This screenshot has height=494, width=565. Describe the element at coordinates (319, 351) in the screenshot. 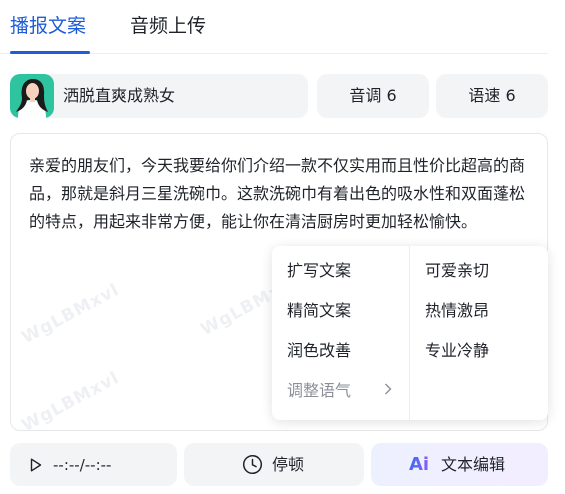

I see `menu-item-polish: 润色改善` at that location.